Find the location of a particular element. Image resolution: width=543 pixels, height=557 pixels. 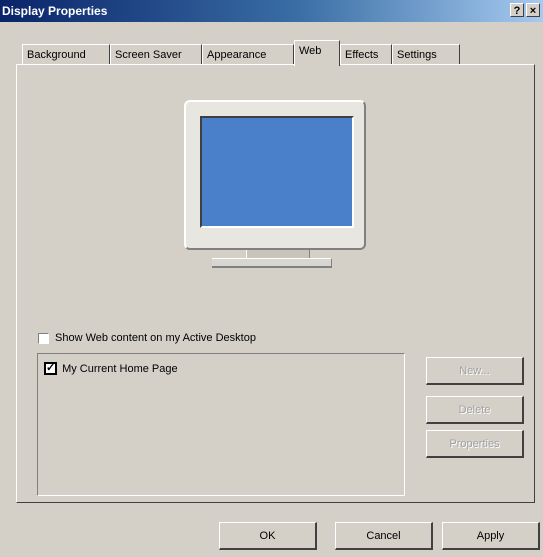

show-web-content-checkbox is located at coordinates (43, 338).